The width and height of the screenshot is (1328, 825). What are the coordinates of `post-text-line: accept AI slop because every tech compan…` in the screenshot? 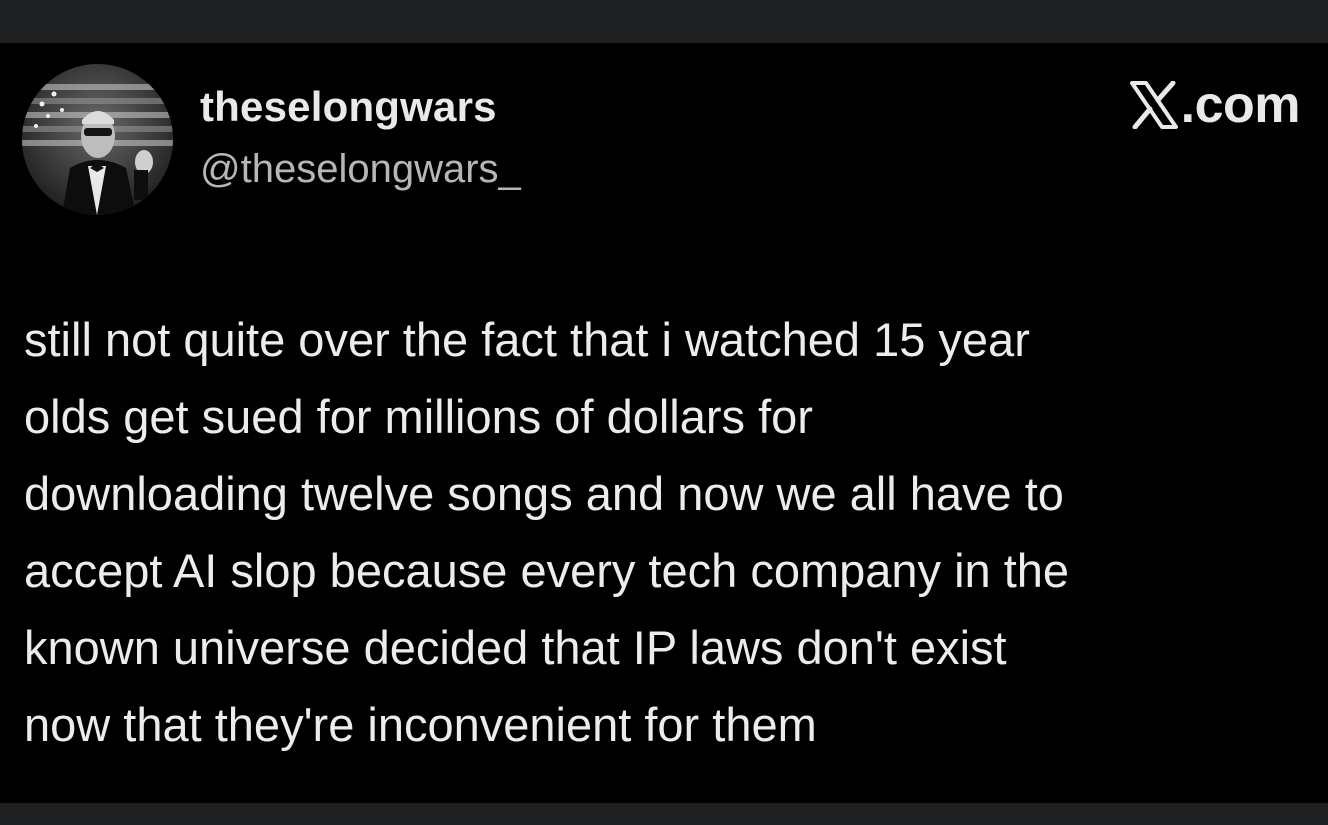 It's located at (547, 570).